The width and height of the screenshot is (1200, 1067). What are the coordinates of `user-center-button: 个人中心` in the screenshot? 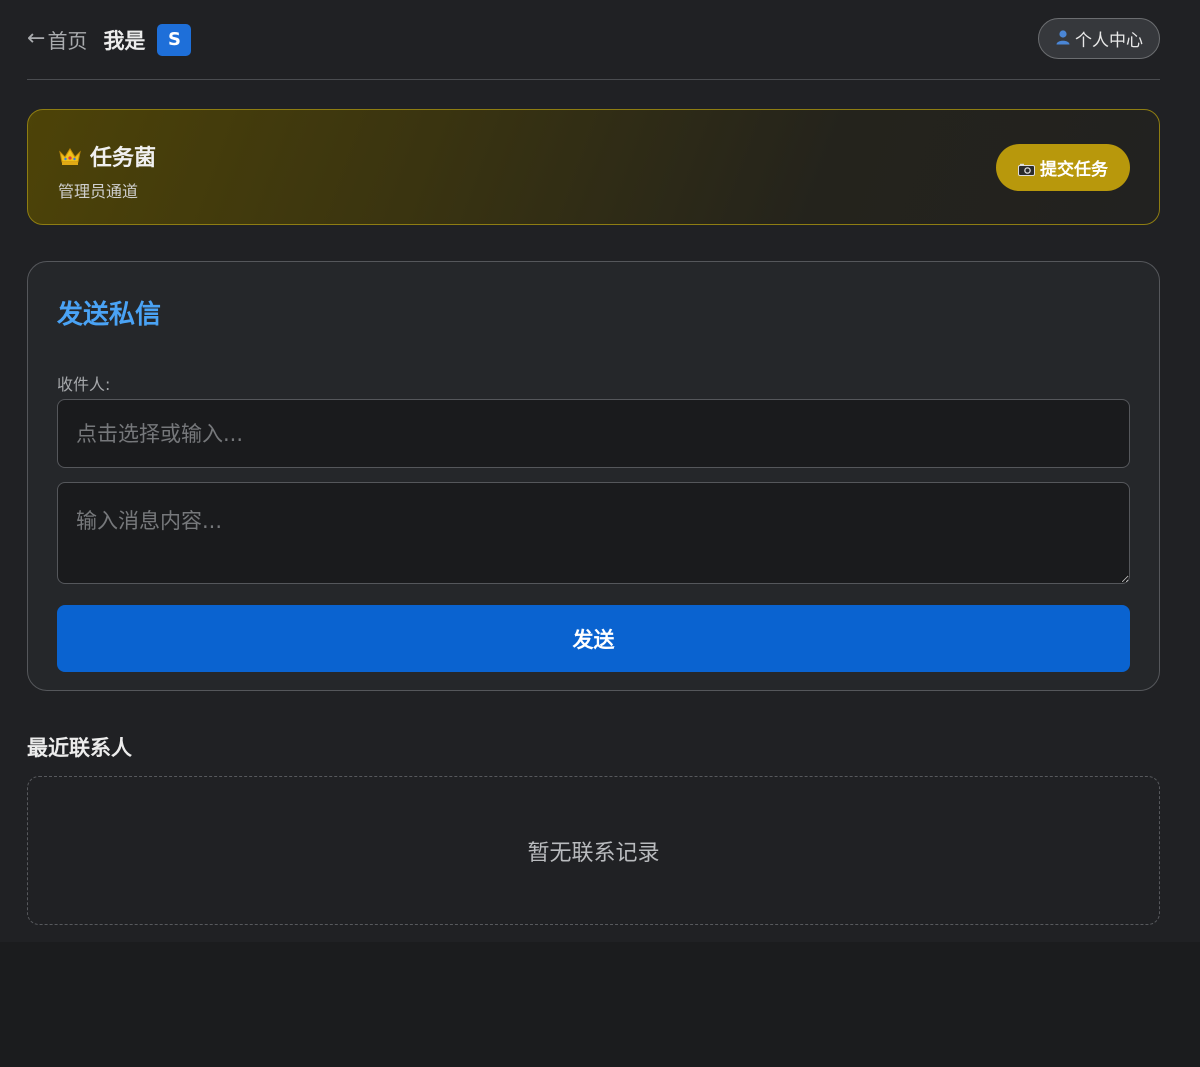 It's located at (1099, 38).